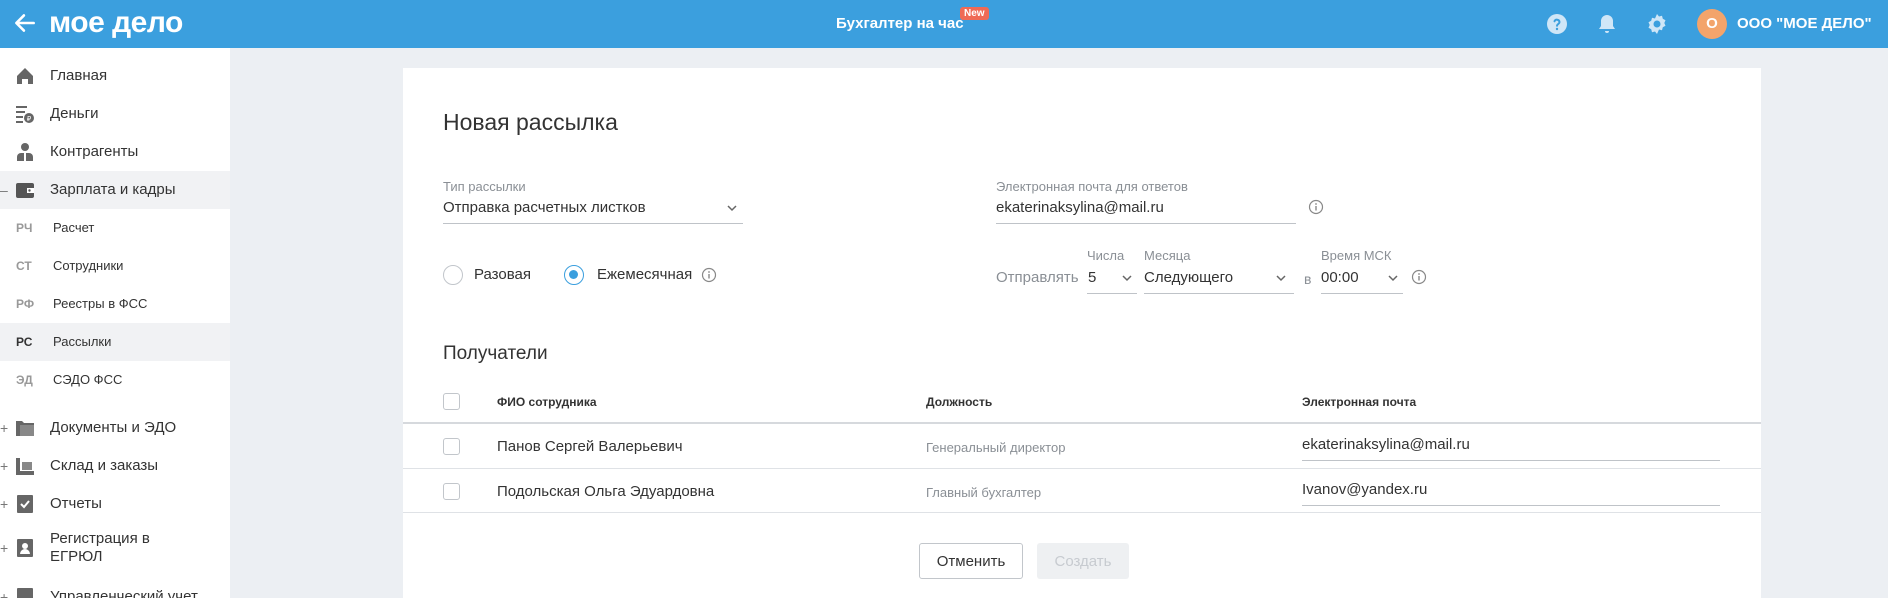 The width and height of the screenshot is (1888, 598). Describe the element at coordinates (547, 402) in the screenshot. I see `column-header-name: ФИО сотрудника` at that location.